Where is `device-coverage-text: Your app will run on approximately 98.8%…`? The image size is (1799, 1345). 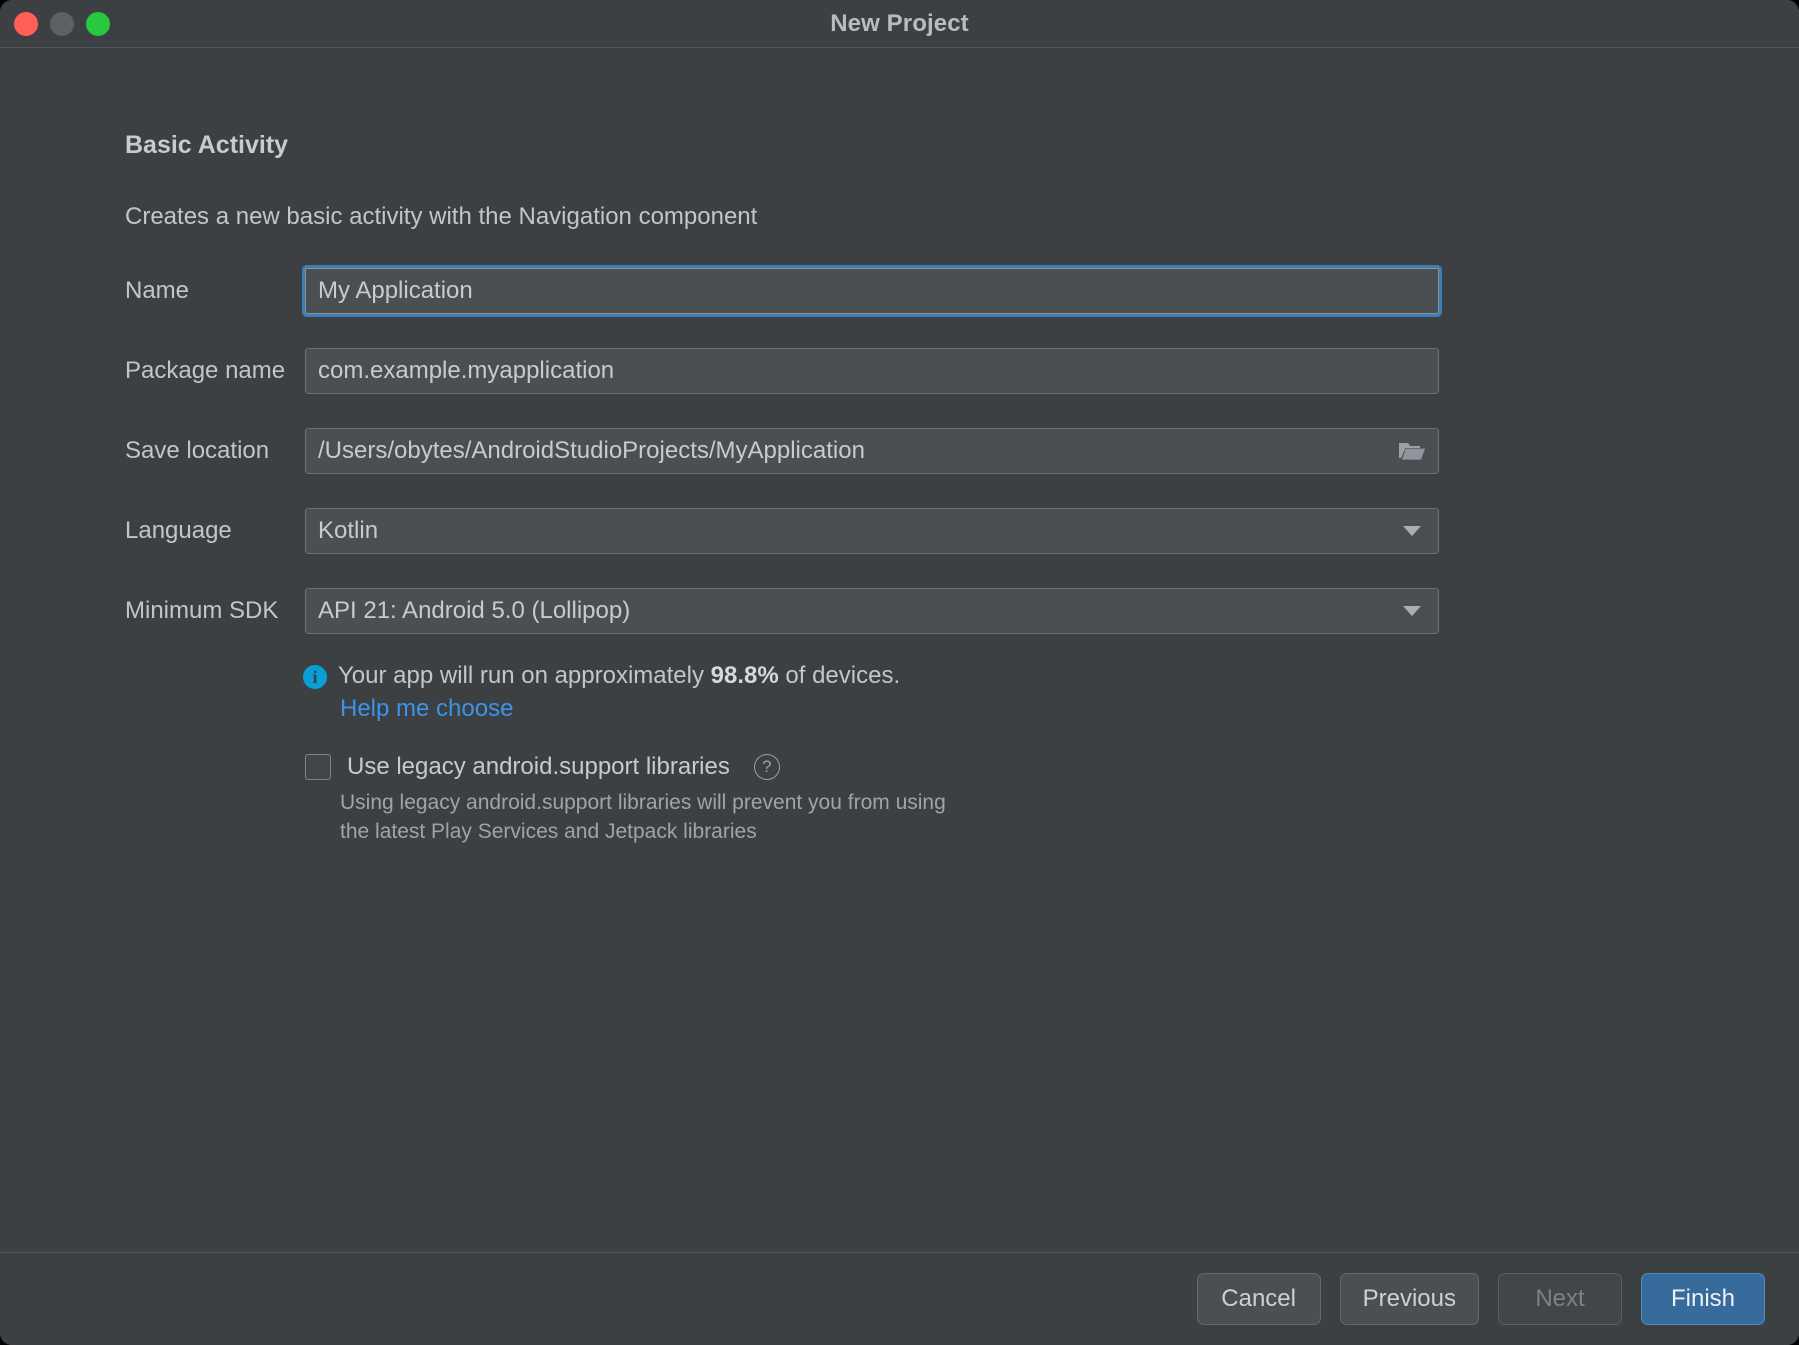 device-coverage-text: Your app will run on approximately 98.8%… is located at coordinates (619, 676).